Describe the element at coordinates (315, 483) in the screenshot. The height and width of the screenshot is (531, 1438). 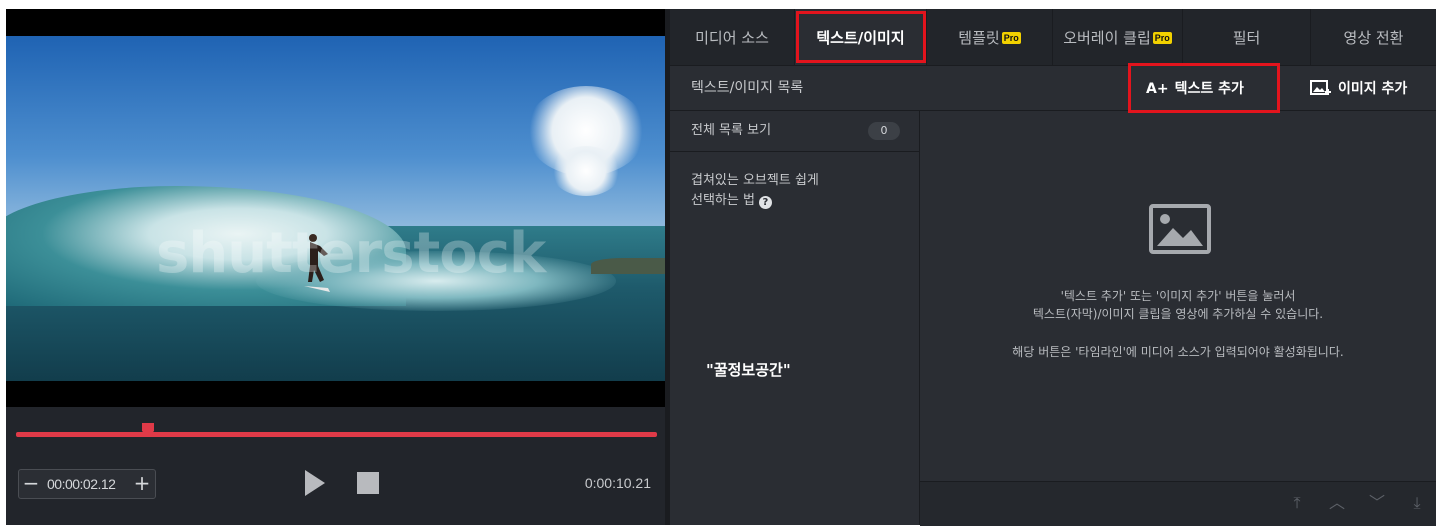
I see `play-icon` at that location.